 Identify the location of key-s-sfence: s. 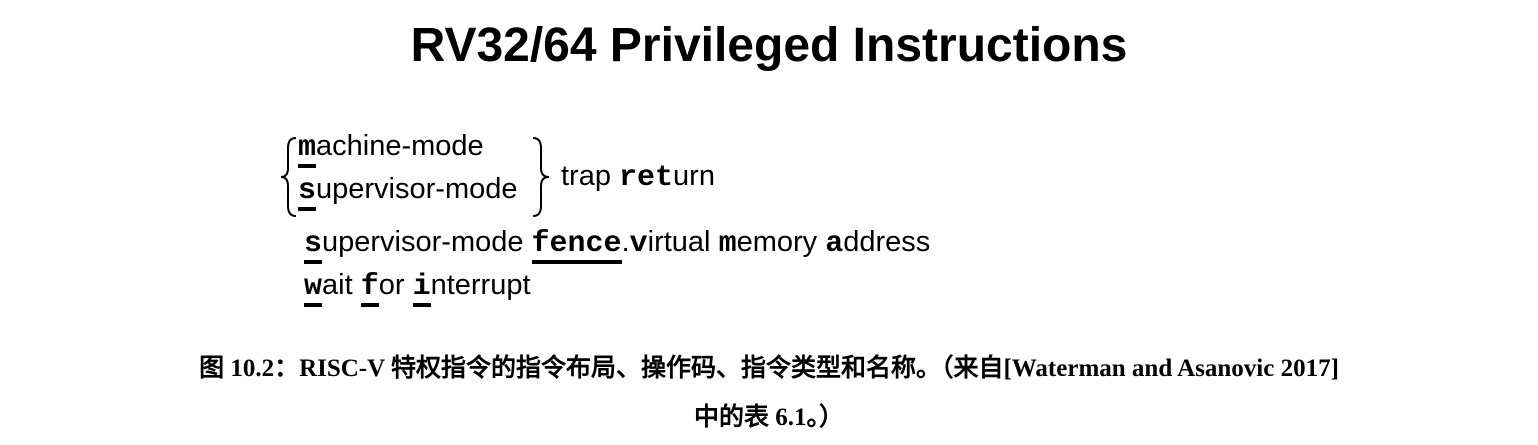
(313, 246).